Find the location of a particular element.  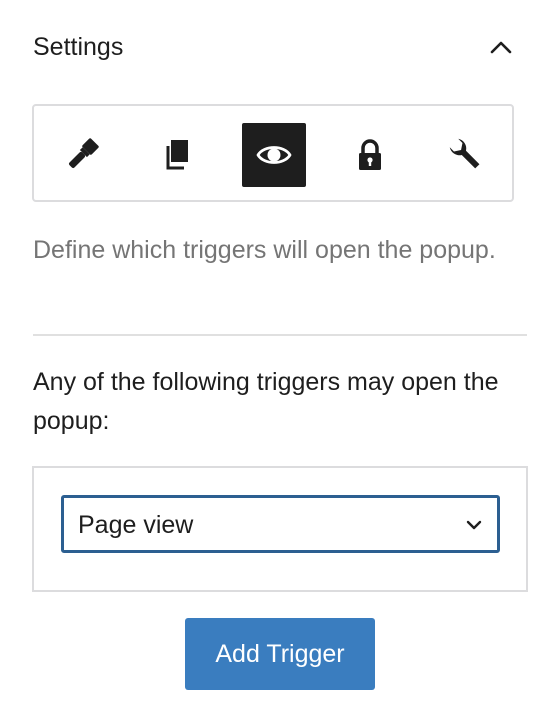

trigger-type-select: Page view is located at coordinates (280, 524).